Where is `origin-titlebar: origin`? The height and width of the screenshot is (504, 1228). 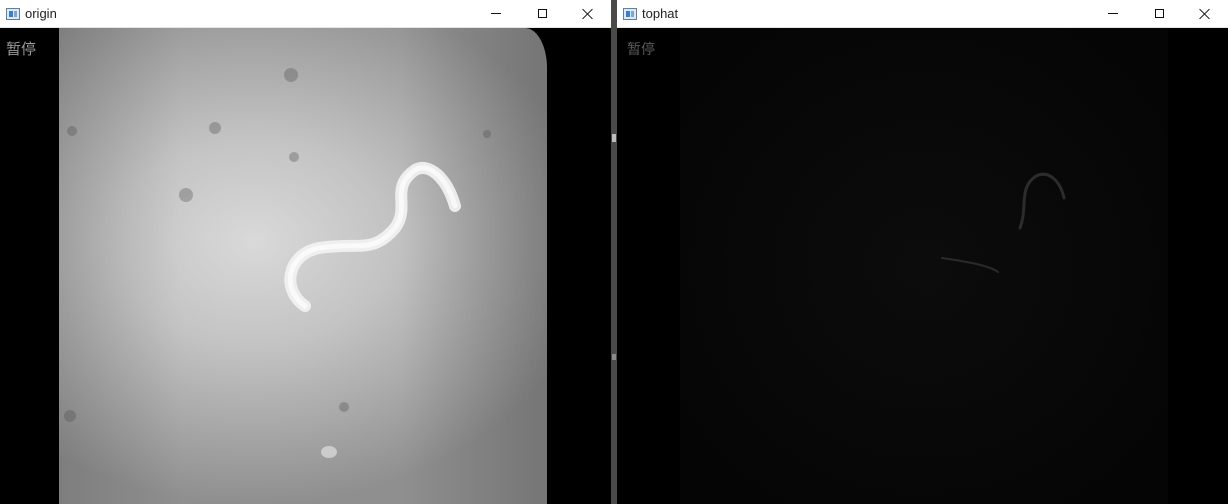 origin-titlebar: origin is located at coordinates (305, 14).